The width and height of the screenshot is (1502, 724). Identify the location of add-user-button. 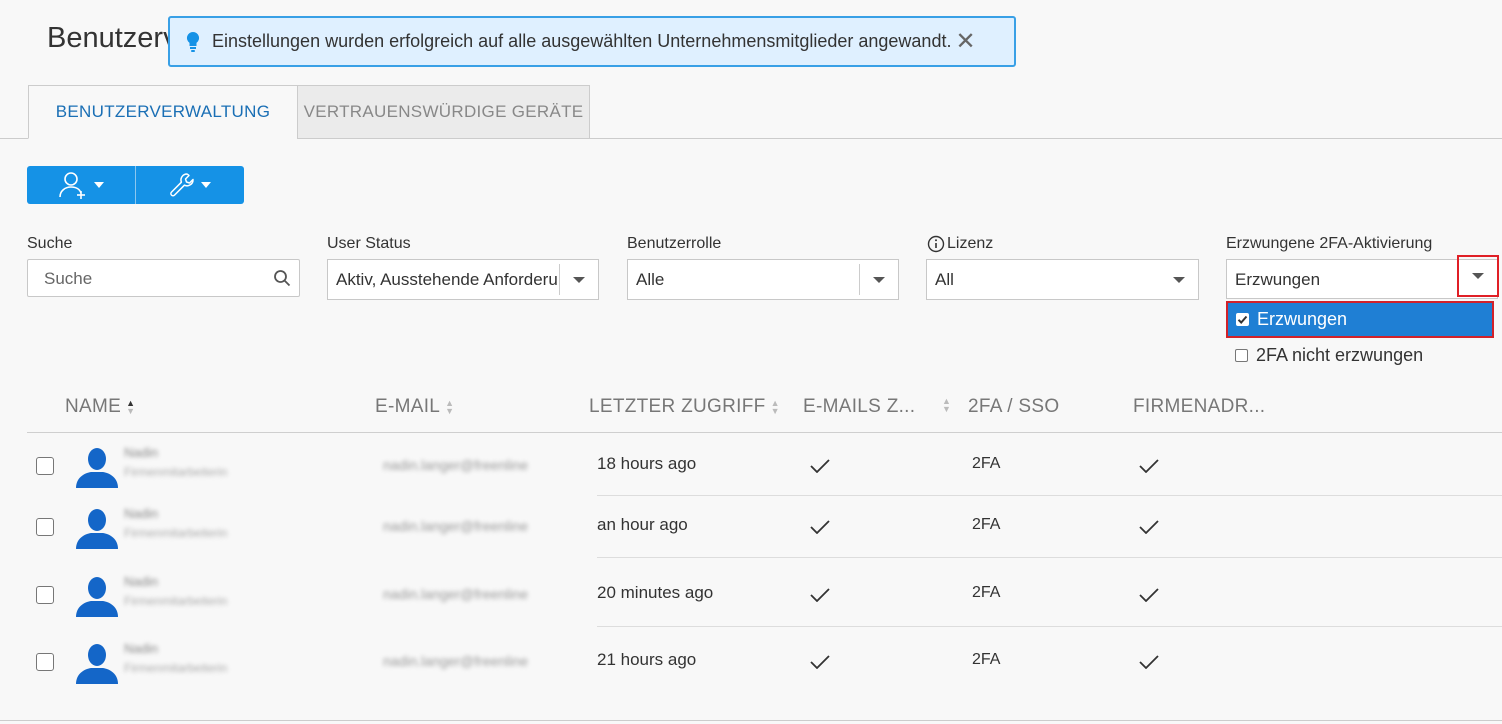
(81, 185).